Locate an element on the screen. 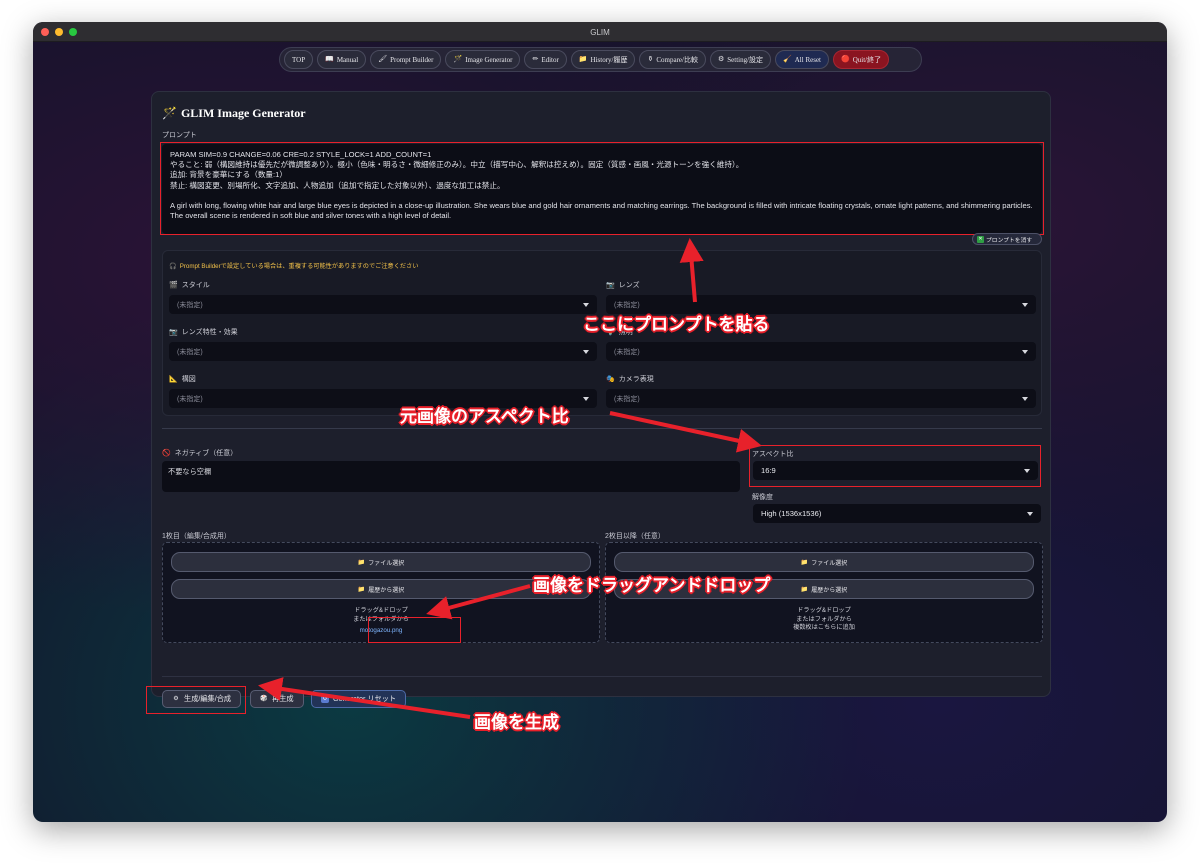 This screenshot has width=1200, height=866. pencil-icon: ✏ is located at coordinates (535, 59).